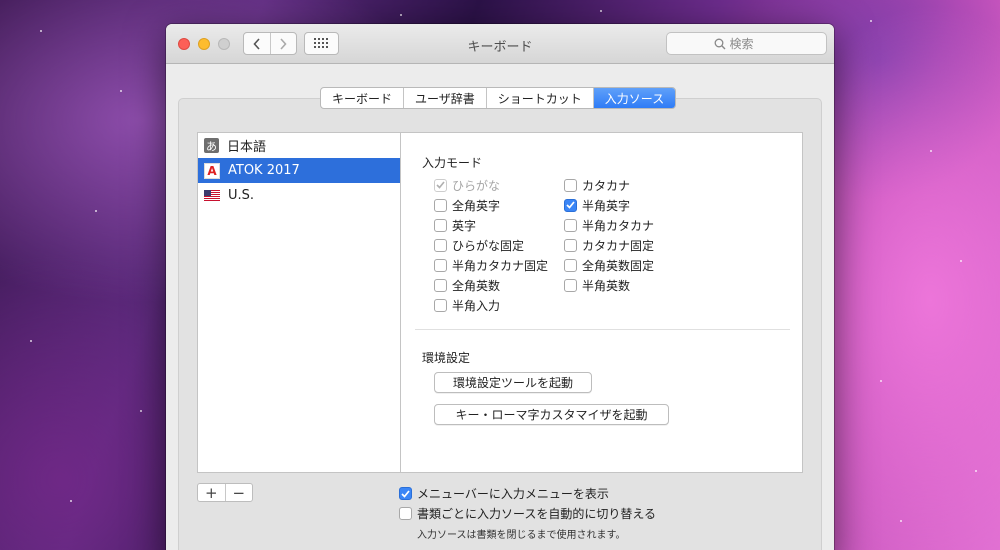  Describe the element at coordinates (606, 185) in the screenshot. I see `checkbox-label: カタカナ` at that location.